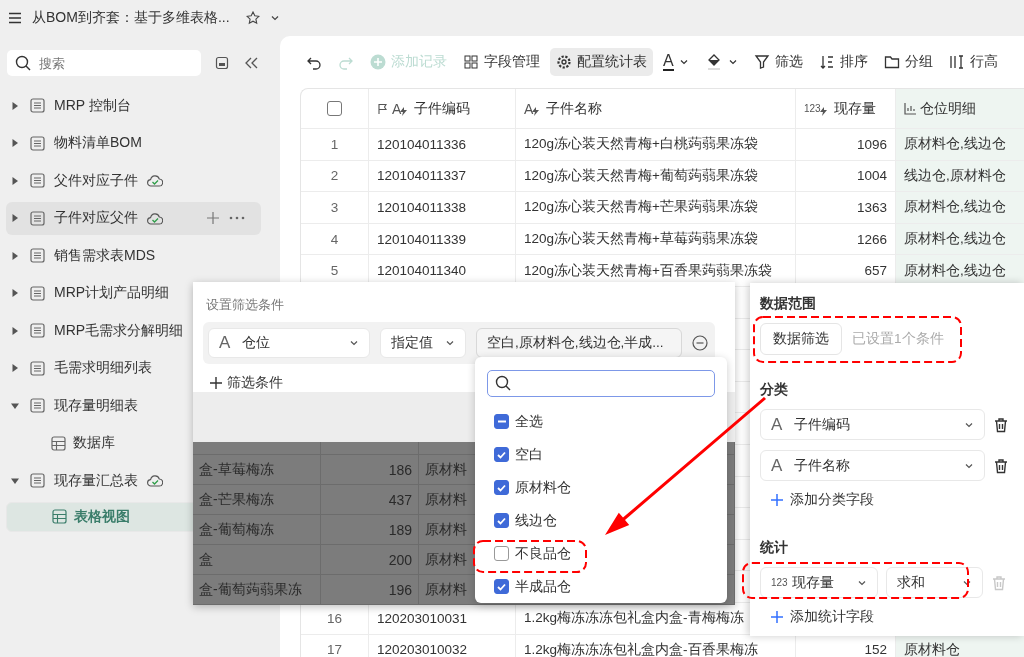  Describe the element at coordinates (251, 63) in the screenshot. I see `collapse-icon` at that location.